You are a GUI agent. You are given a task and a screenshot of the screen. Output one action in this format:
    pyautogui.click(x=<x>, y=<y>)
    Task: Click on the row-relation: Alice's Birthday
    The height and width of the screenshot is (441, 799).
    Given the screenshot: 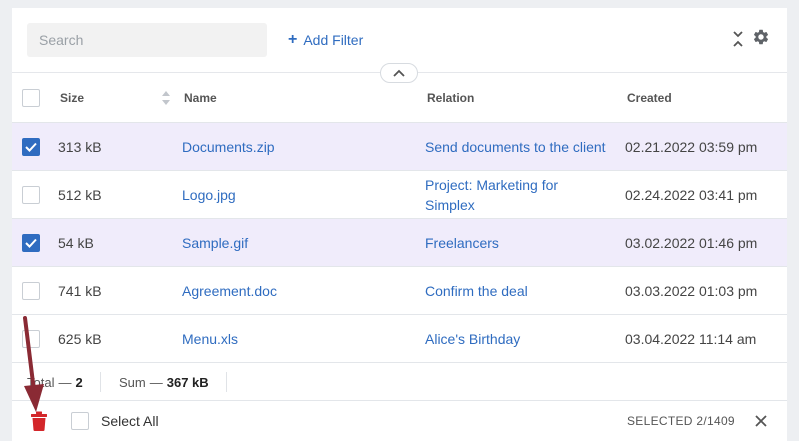 What is the action you would take?
    pyautogui.click(x=517, y=339)
    